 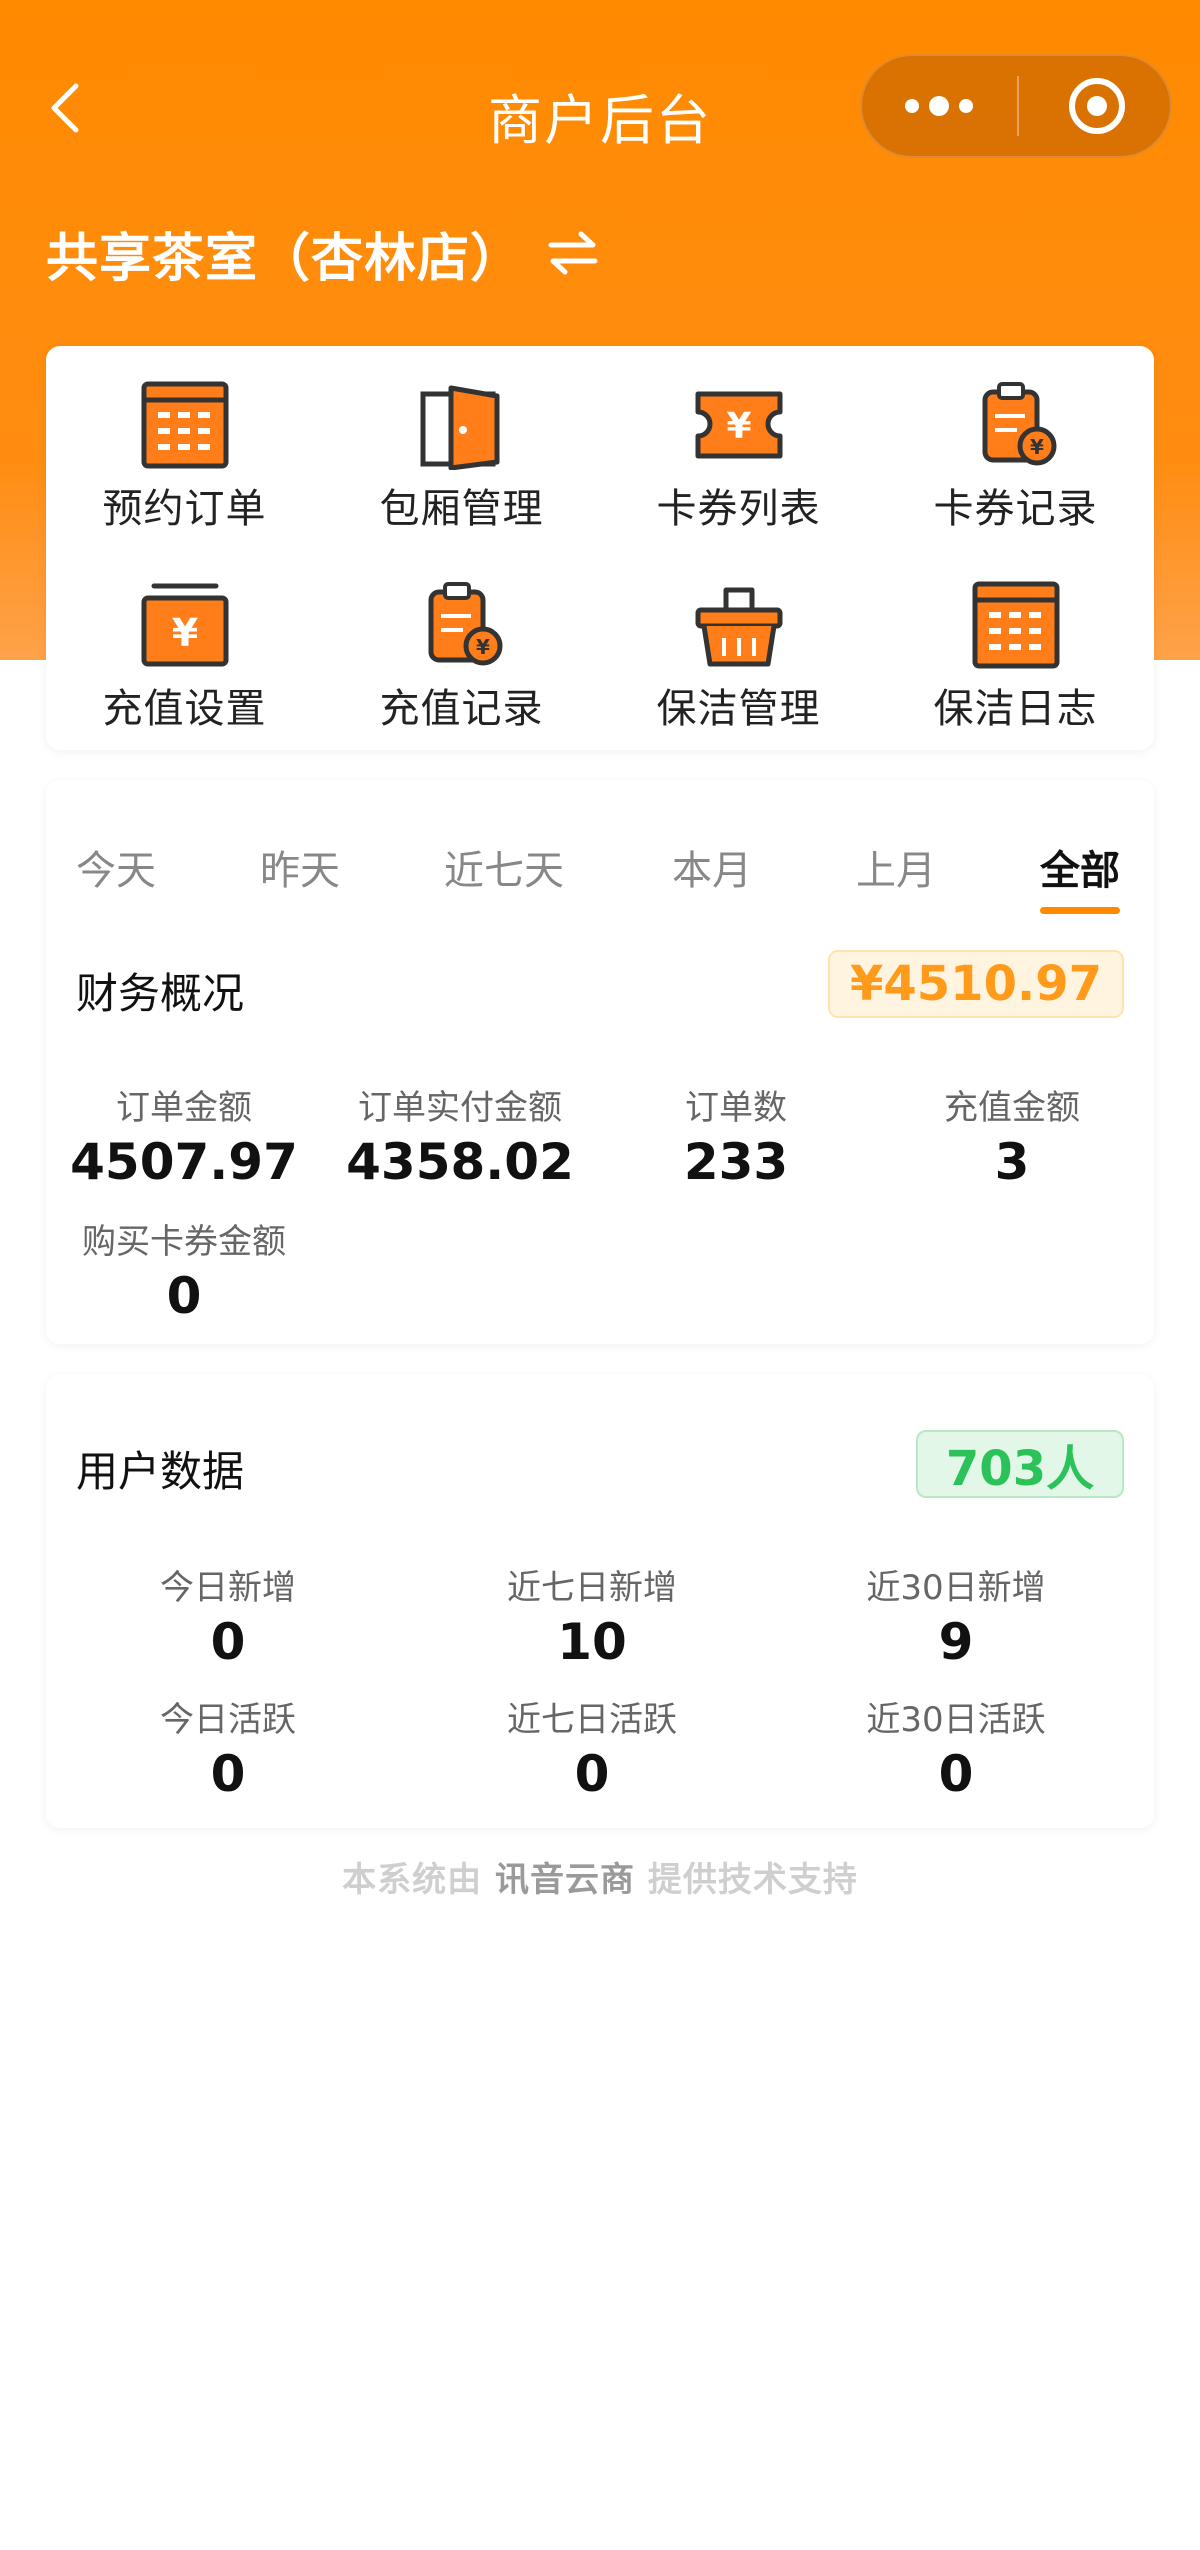 I want to click on menu-item-coupon-list: ¥ 卡券列表, so click(x=738, y=450).